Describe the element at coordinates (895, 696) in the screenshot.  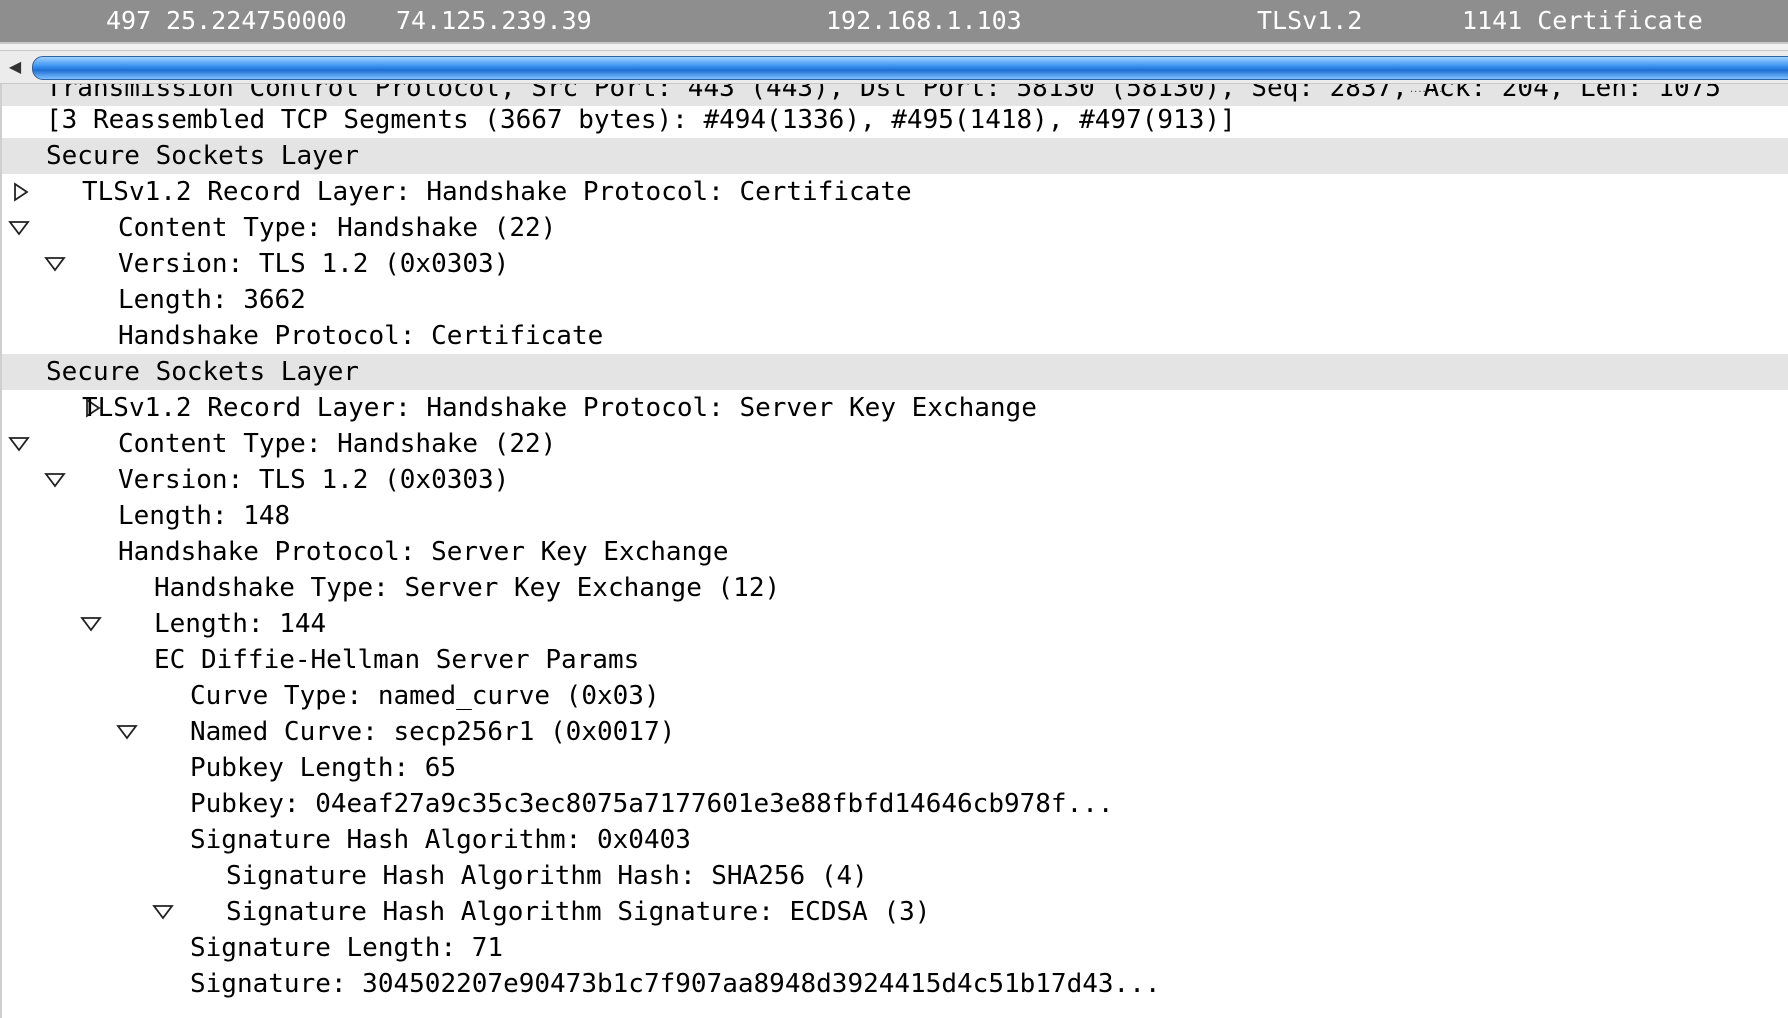
I see `tree-item-curve-type: Curve Type: named_curve (0x03)` at that location.